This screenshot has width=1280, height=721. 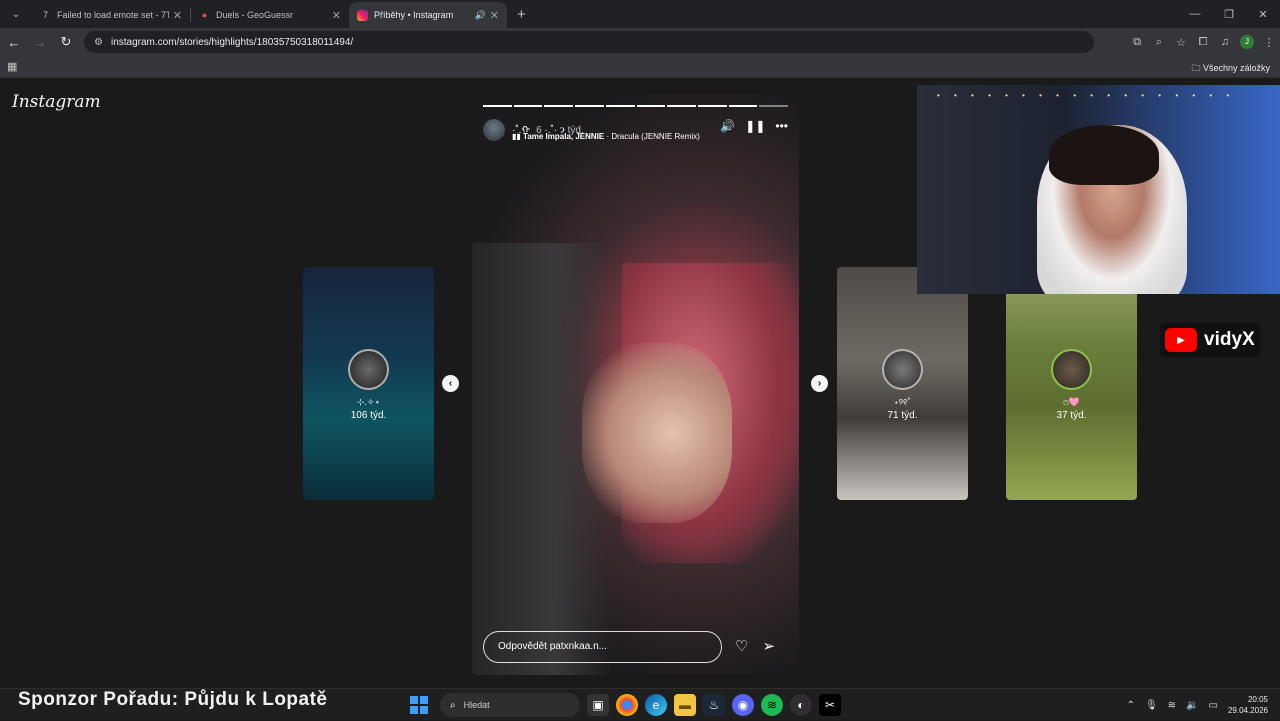 I want to click on profile-avatar: J, so click(x=1247, y=42).